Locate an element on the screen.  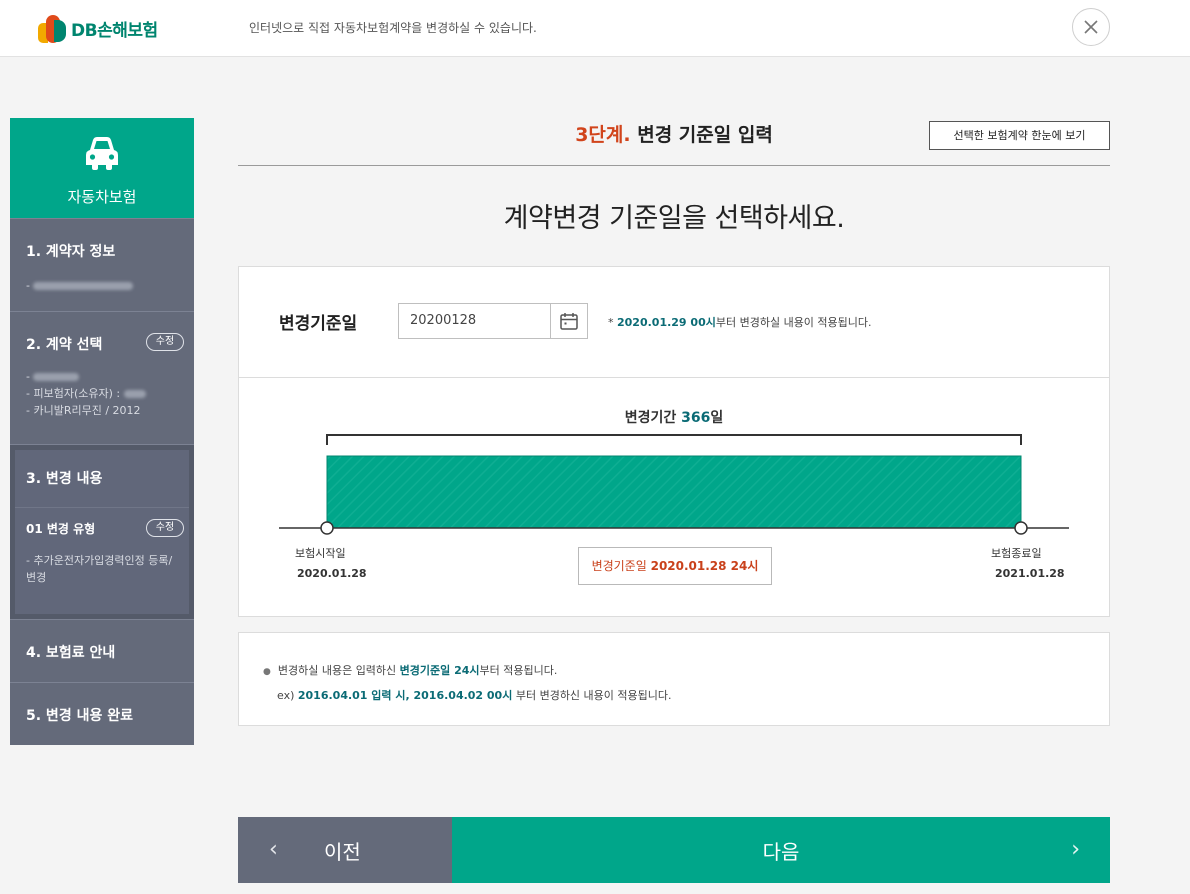
step-4-title: 4. 보험료 안내 is located at coordinates (71, 653).